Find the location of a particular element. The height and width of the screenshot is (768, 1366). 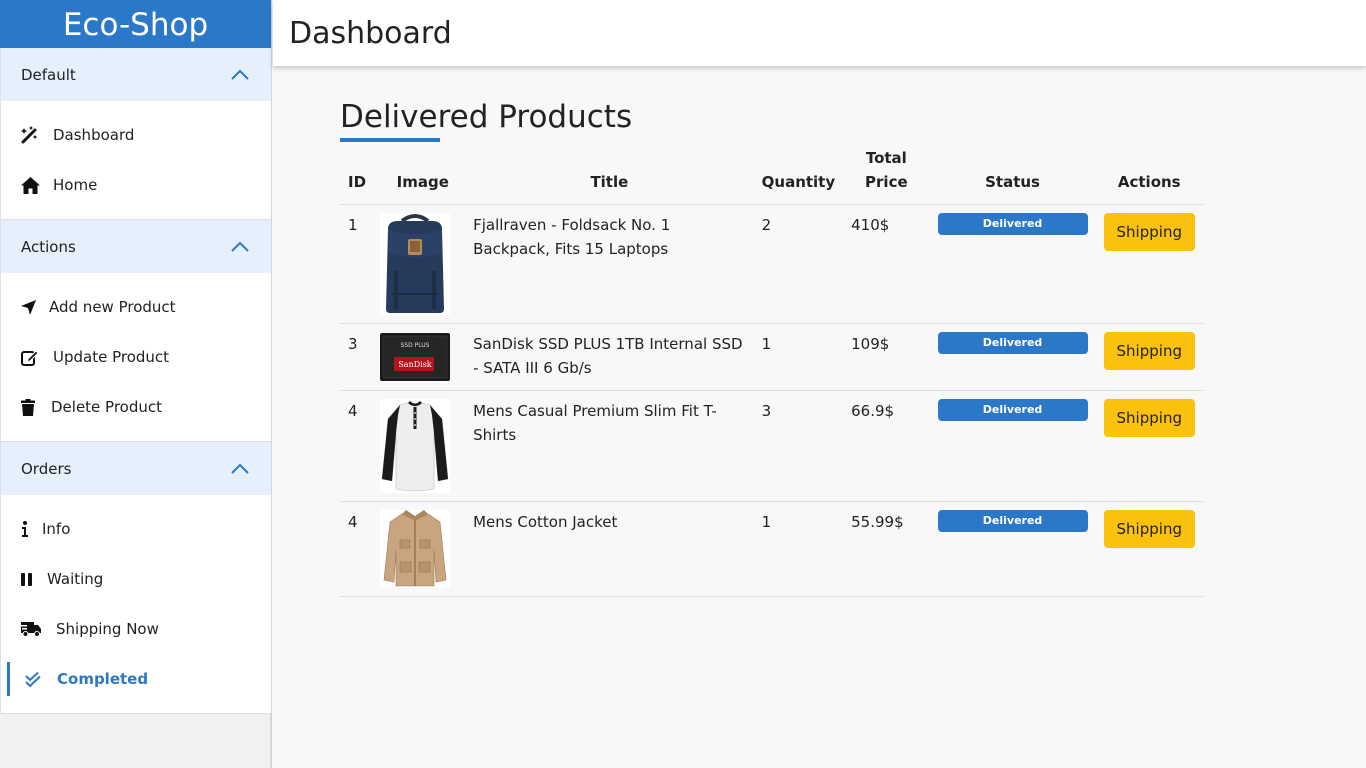

edit-icon is located at coordinates (32, 357).